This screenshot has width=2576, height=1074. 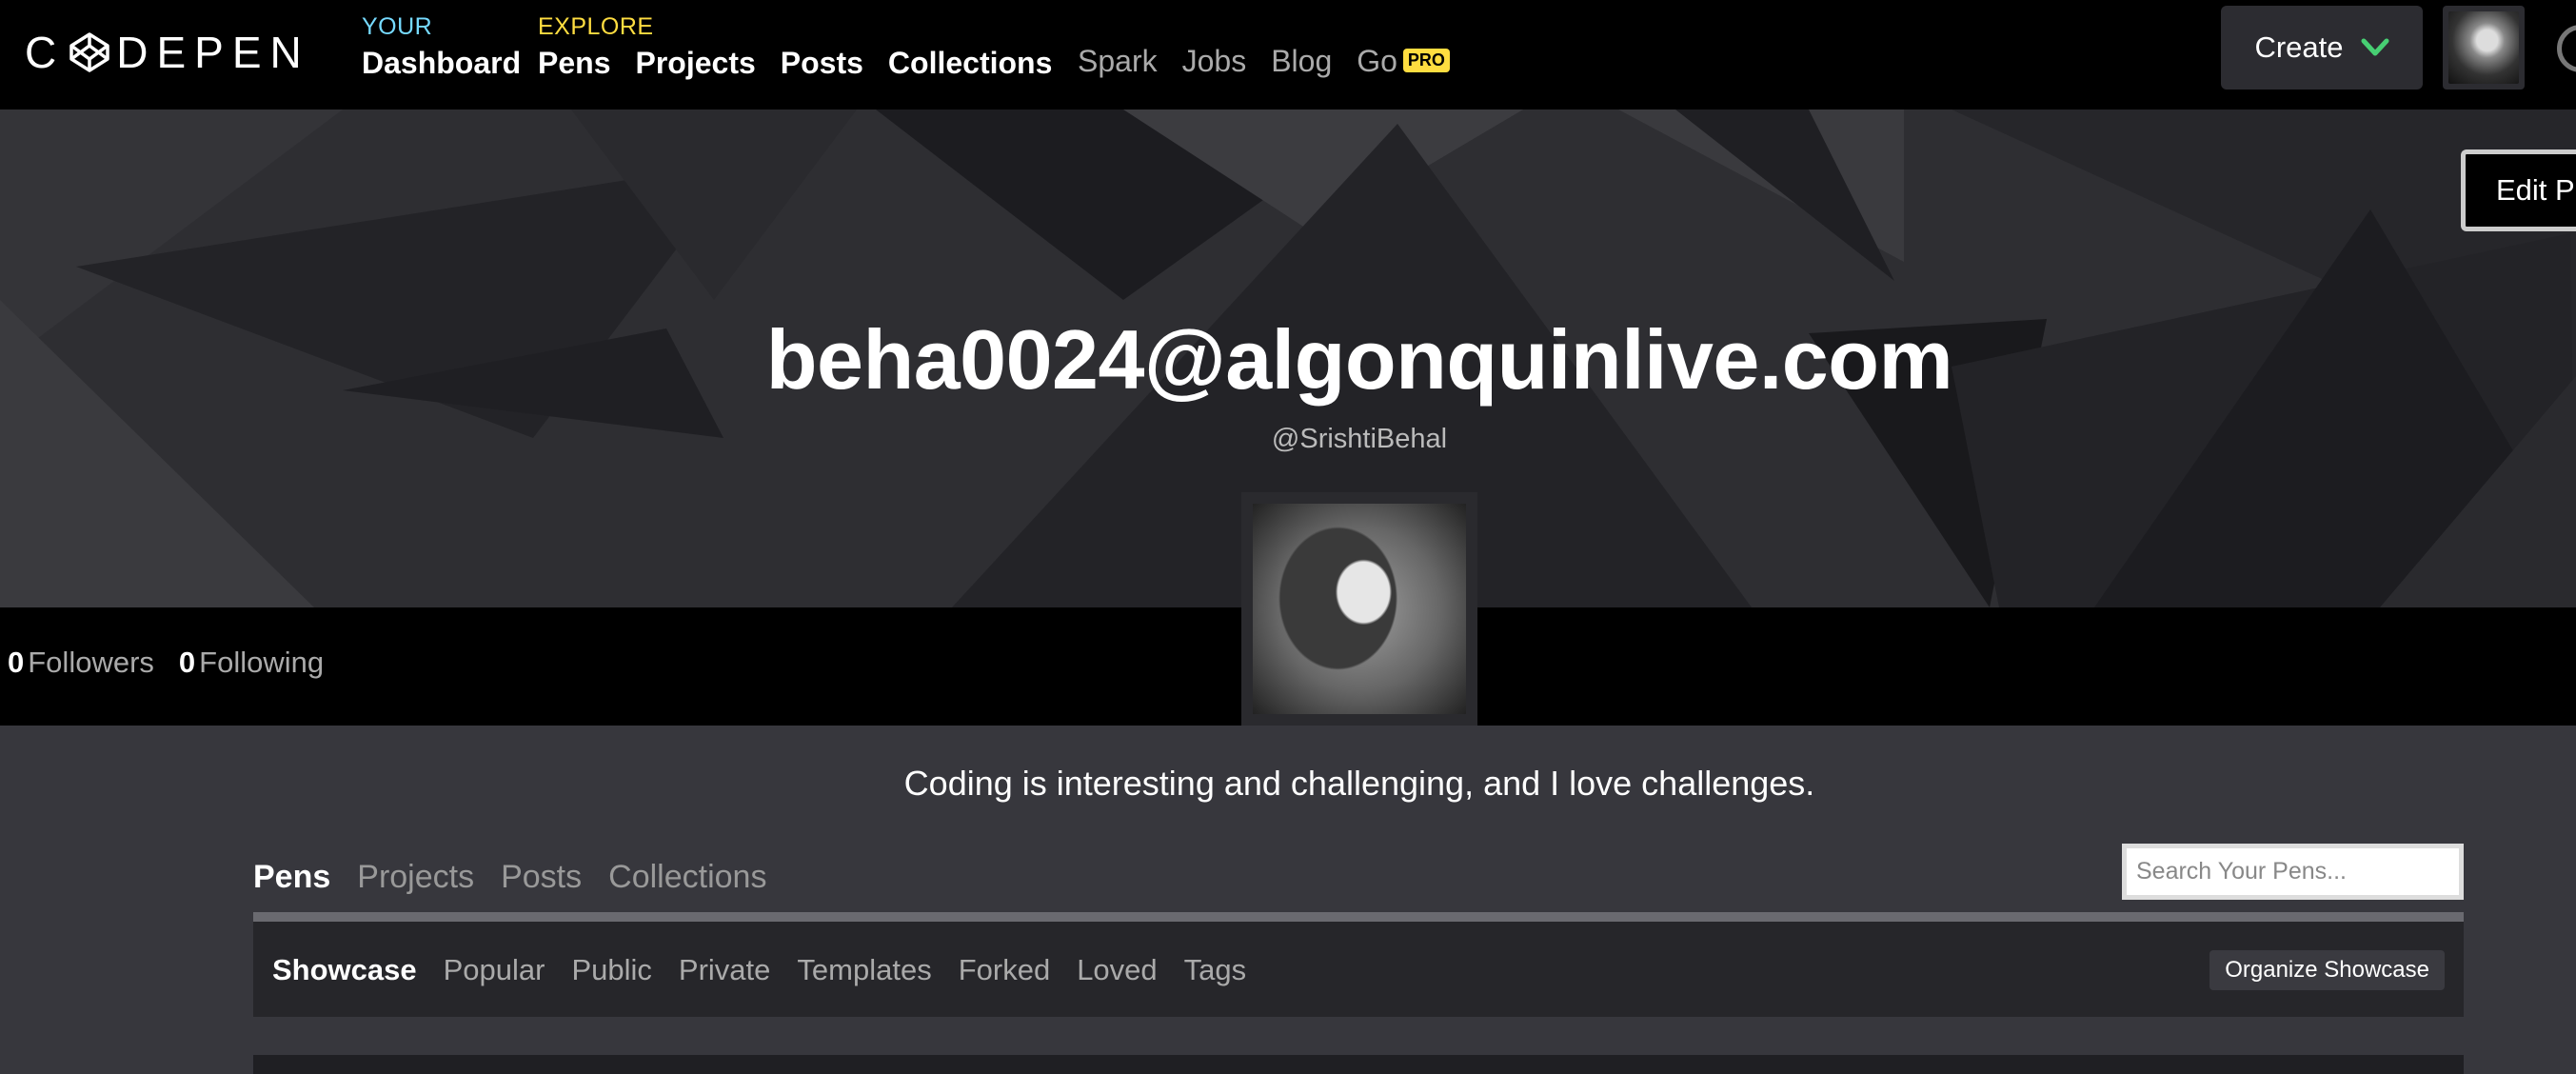 What do you see at coordinates (2299, 47) in the screenshot?
I see `create-button-label: Create` at bounding box center [2299, 47].